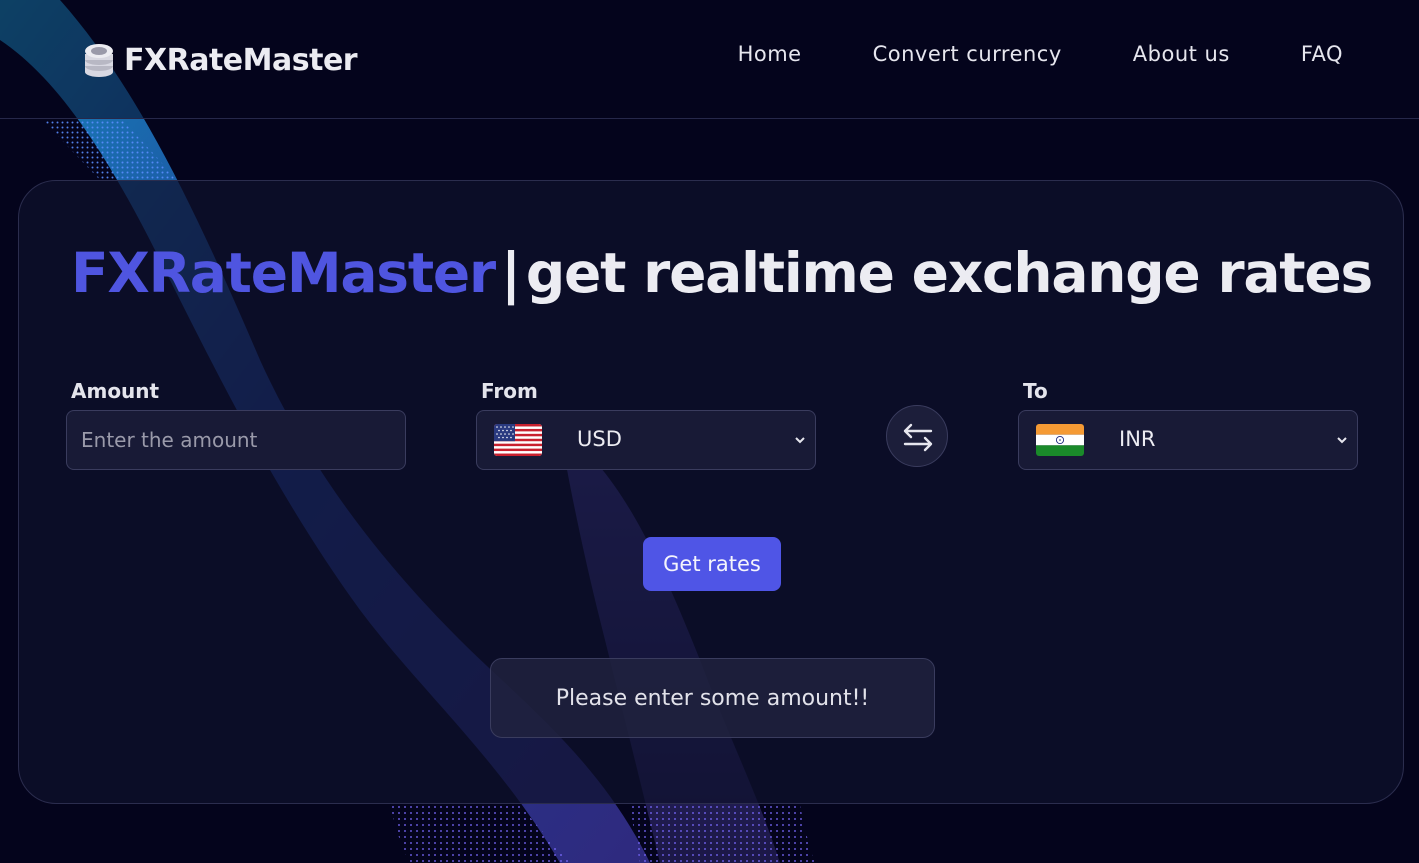 The image size is (1419, 863). I want to click on swap-currencies-button, so click(917, 436).